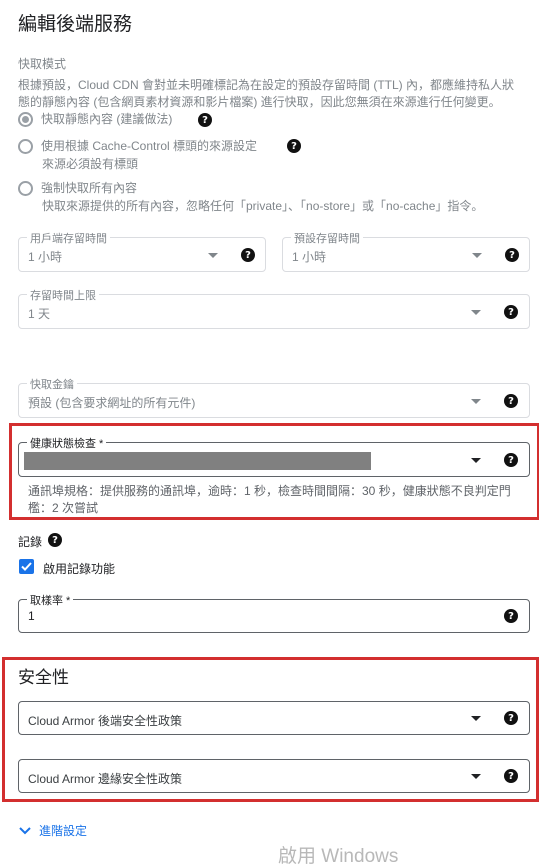  Describe the element at coordinates (274, 308) in the screenshot. I see `max-ttl-select: 存留時間上限 1 天 ?` at that location.